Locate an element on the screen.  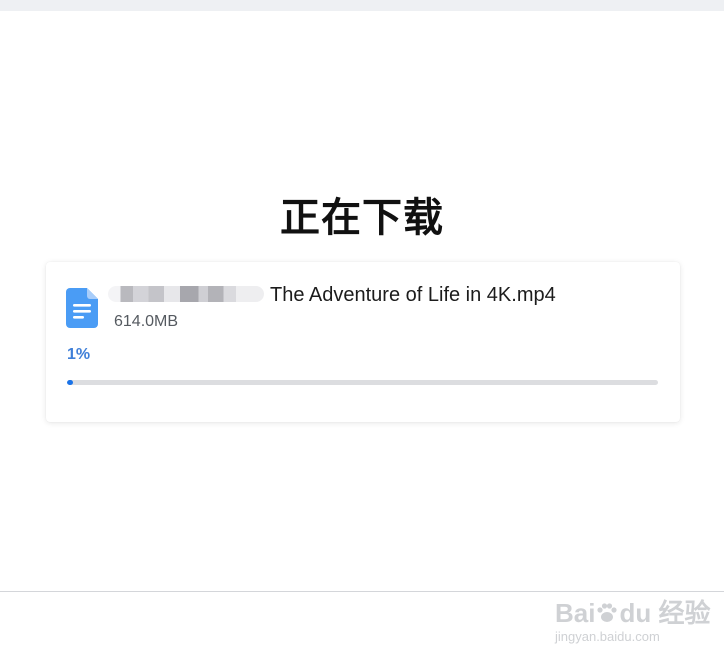
watermark-brand-left: Bai is located at coordinates (575, 613).